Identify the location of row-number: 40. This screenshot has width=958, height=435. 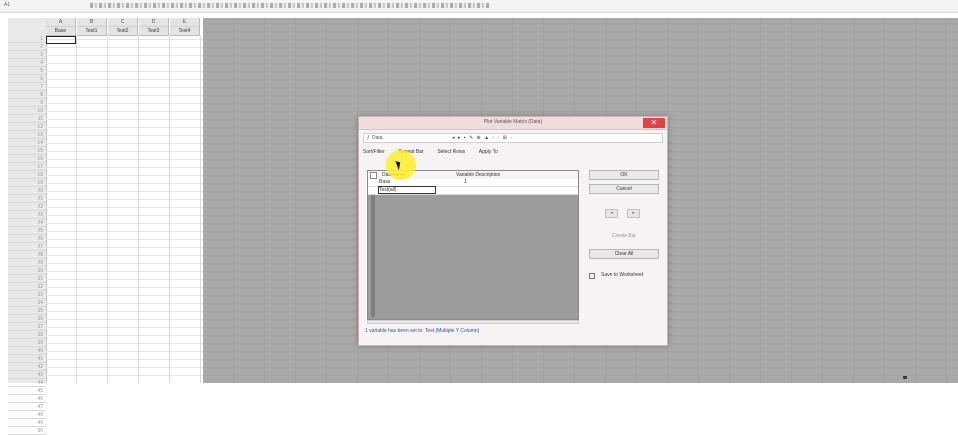
(27, 351).